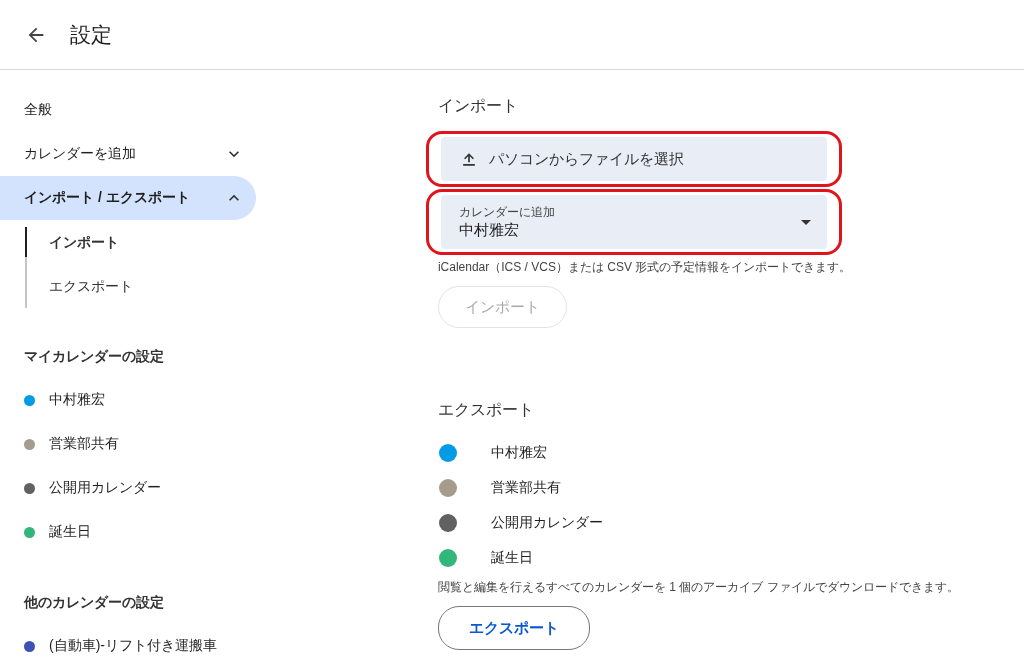 This screenshot has height=672, width=1024. What do you see at coordinates (478, 106) in the screenshot?
I see `section-heading: インポート` at bounding box center [478, 106].